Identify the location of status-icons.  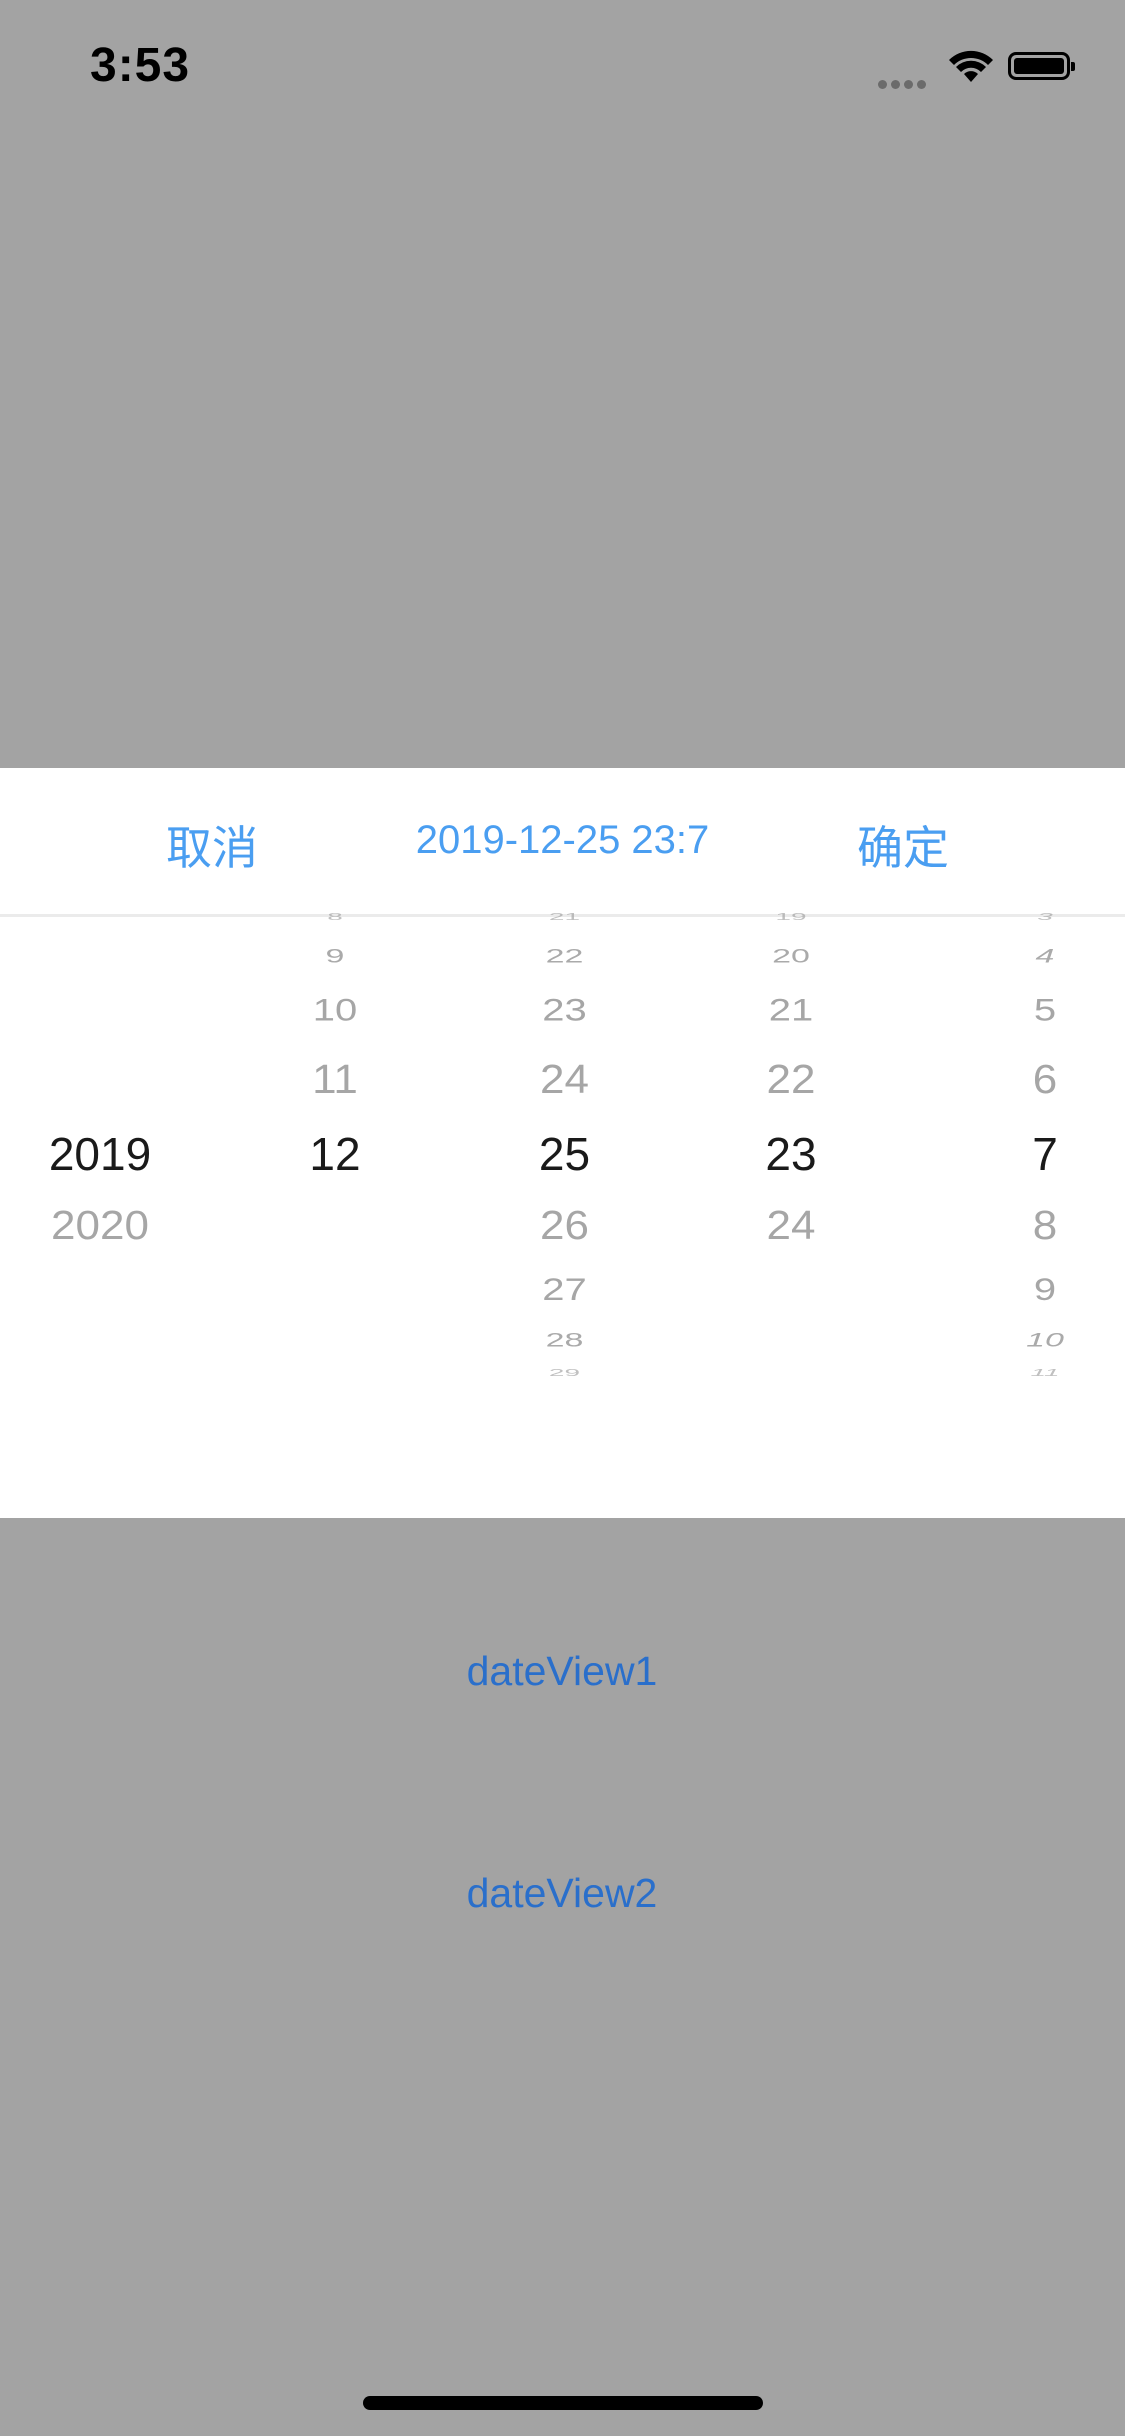
(978, 68).